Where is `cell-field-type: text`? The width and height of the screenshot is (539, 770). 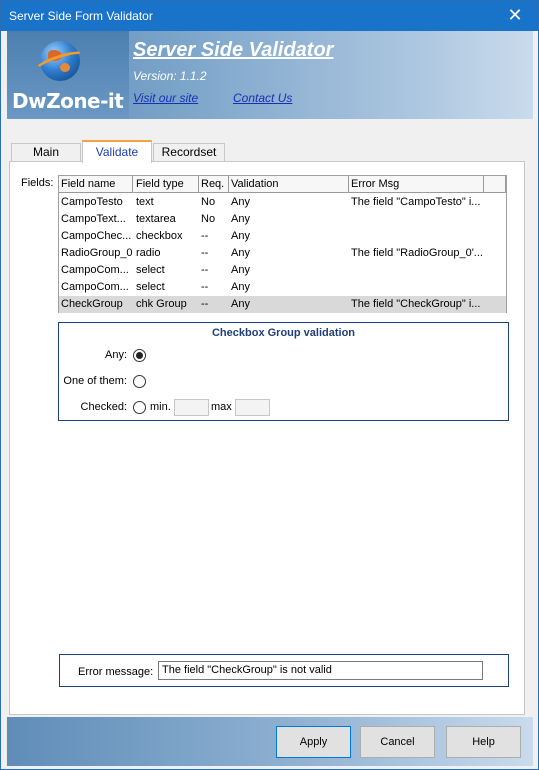 cell-field-type: text is located at coordinates (145, 202).